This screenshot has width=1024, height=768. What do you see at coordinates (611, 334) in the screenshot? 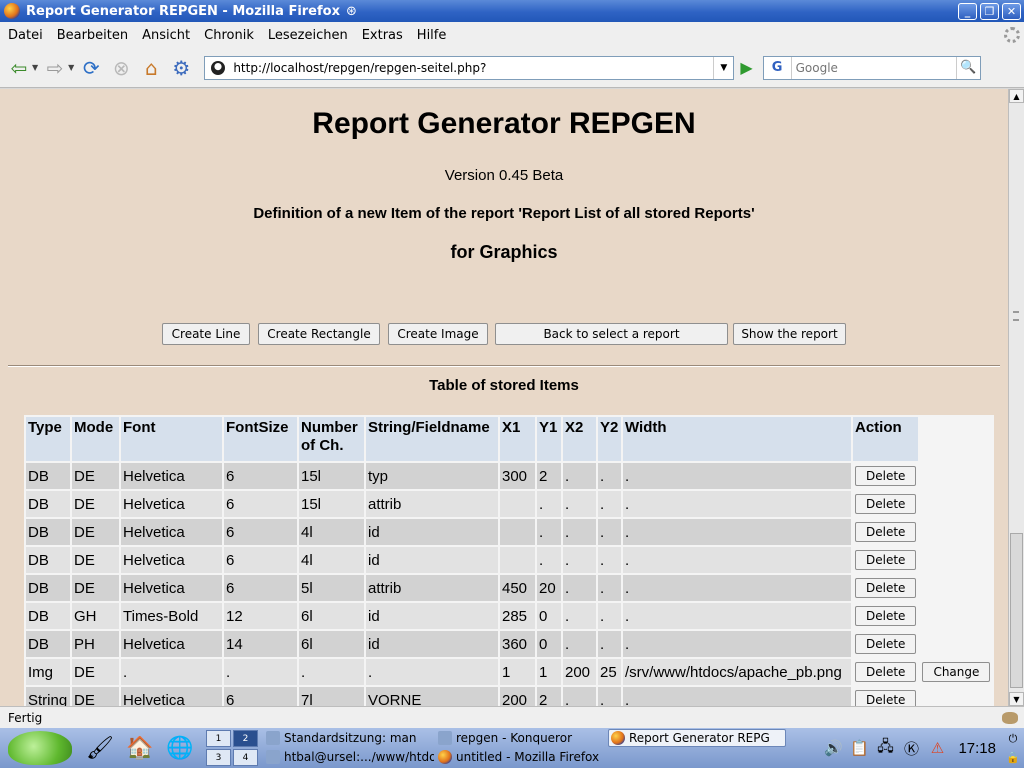
I see `back-to-select-button: Back to select a report` at bounding box center [611, 334].